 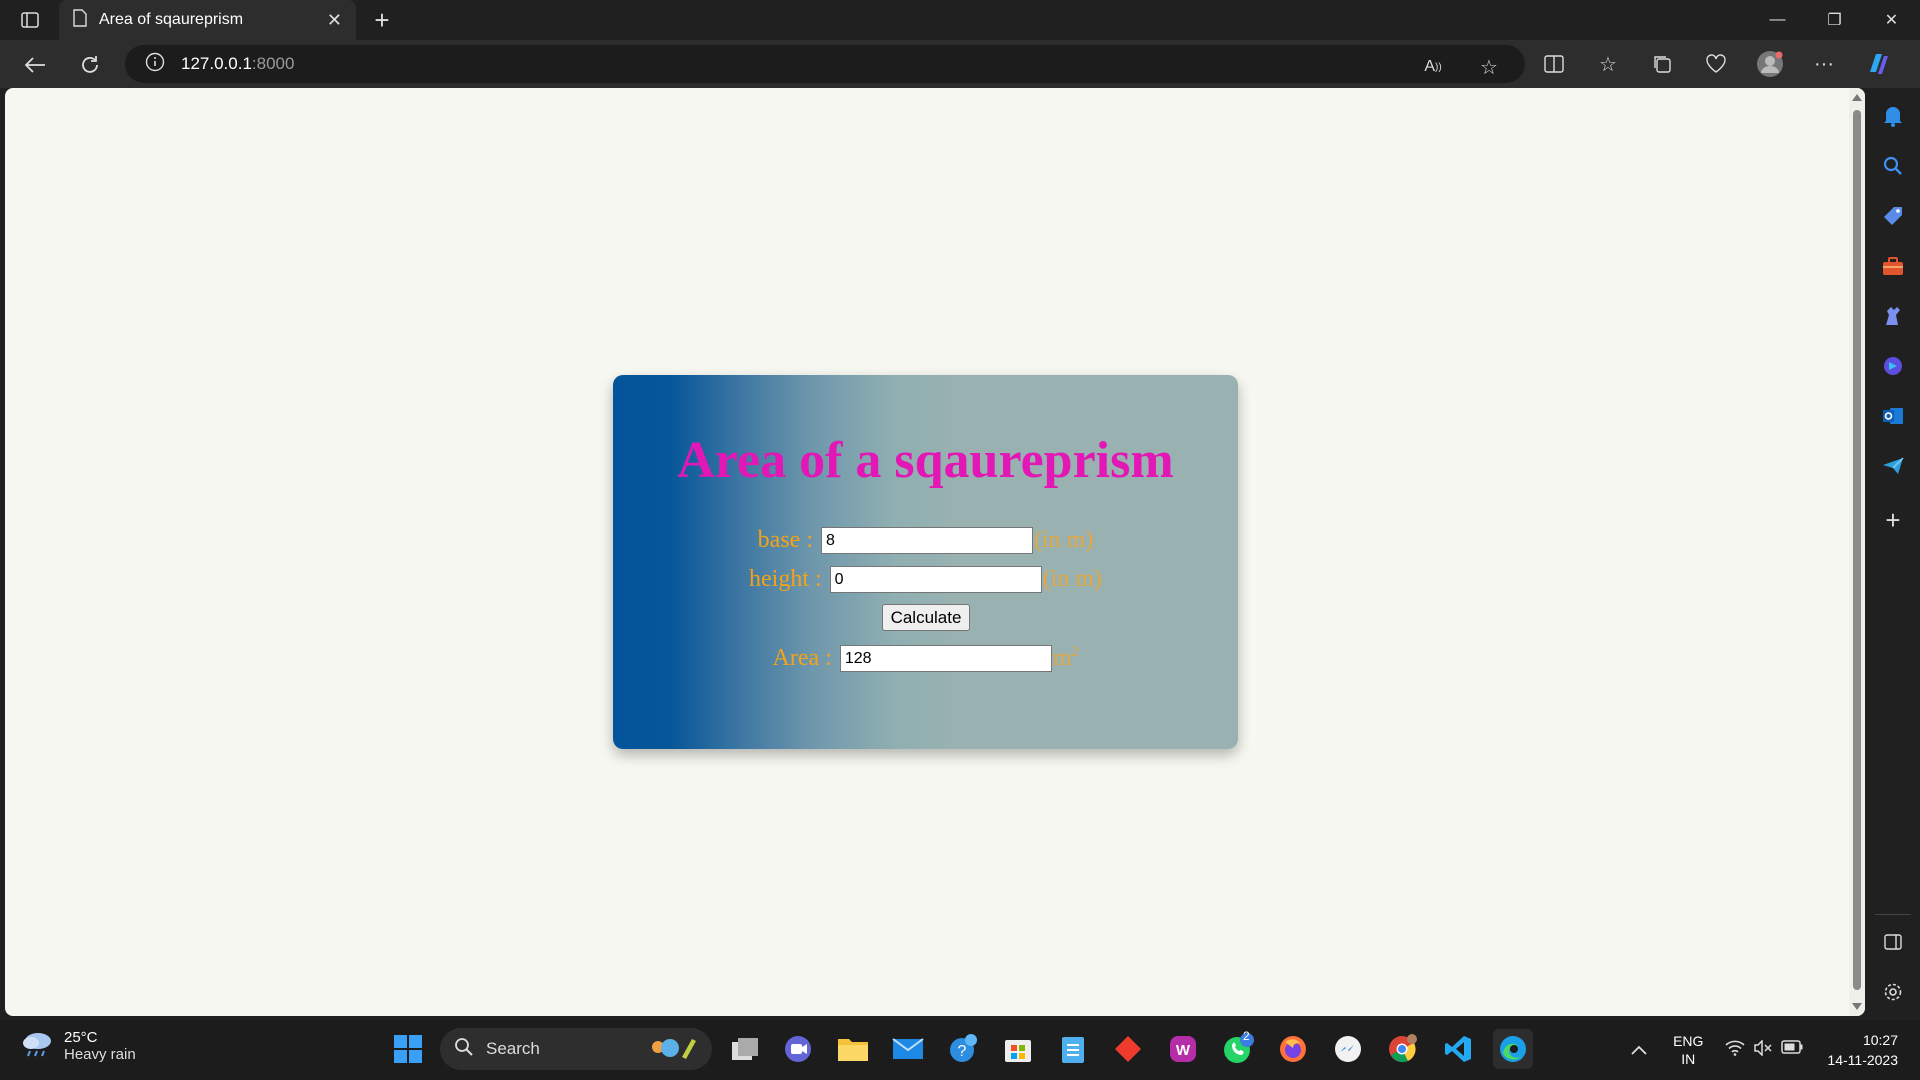 I want to click on base-row: base : (in m), so click(x=925, y=540).